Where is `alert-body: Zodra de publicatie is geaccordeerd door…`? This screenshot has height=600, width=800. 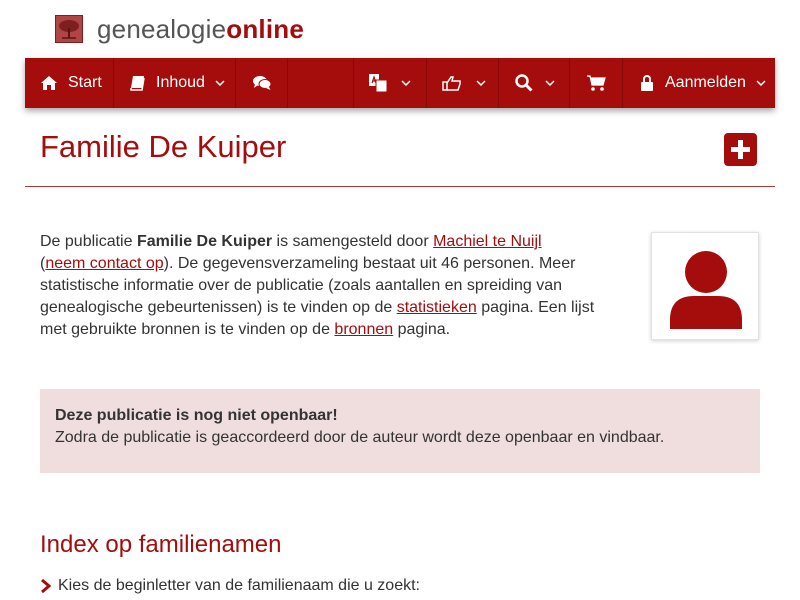 alert-body: Zodra de publicatie is geaccordeerd door… is located at coordinates (360, 437).